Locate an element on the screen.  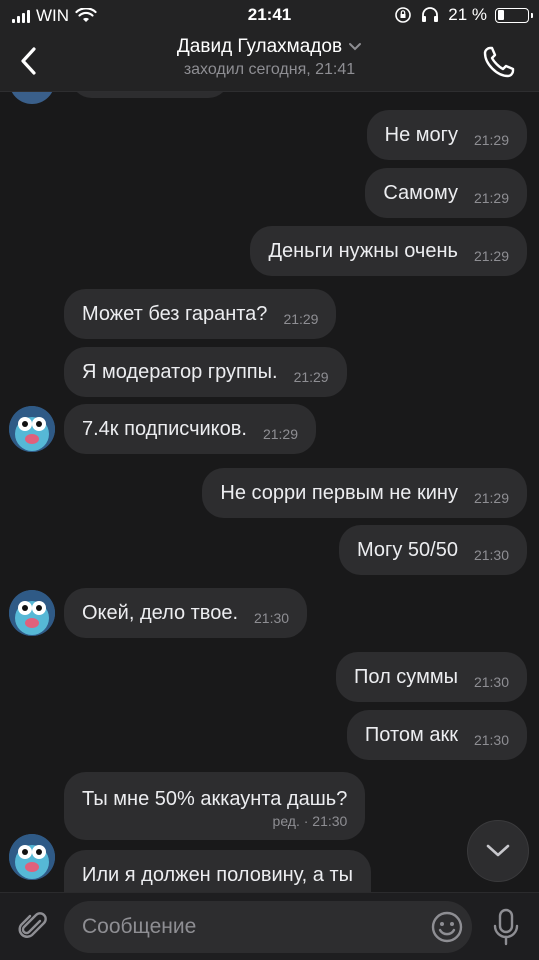
status-bar: WIN 21:41 21 % is located at coordinates (269, 16).